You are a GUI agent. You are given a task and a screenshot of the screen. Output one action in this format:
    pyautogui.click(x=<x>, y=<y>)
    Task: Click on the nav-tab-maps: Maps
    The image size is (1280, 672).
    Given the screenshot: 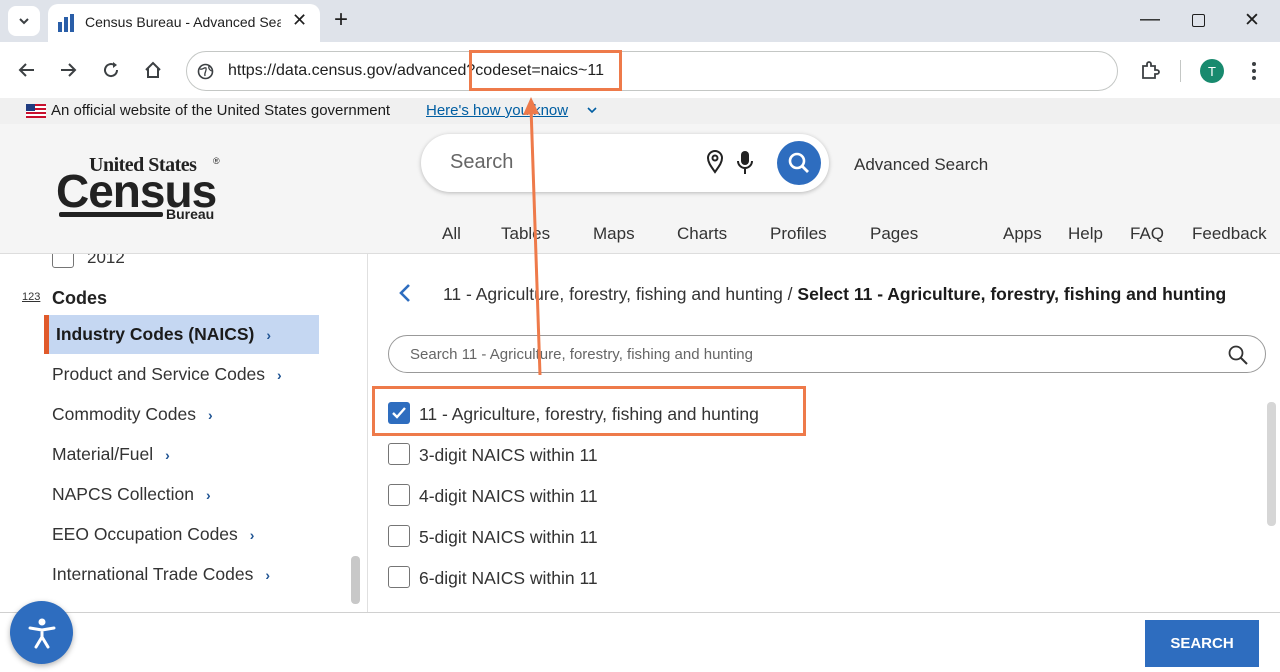 What is the action you would take?
    pyautogui.click(x=614, y=234)
    